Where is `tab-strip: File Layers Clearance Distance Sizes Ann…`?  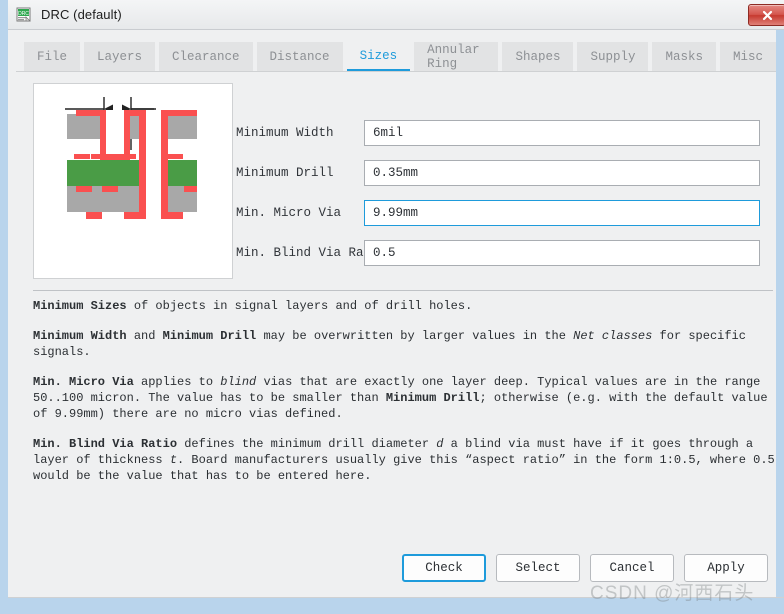
tab-strip: File Layers Clearance Distance Sizes Ann… is located at coordinates (400, 56).